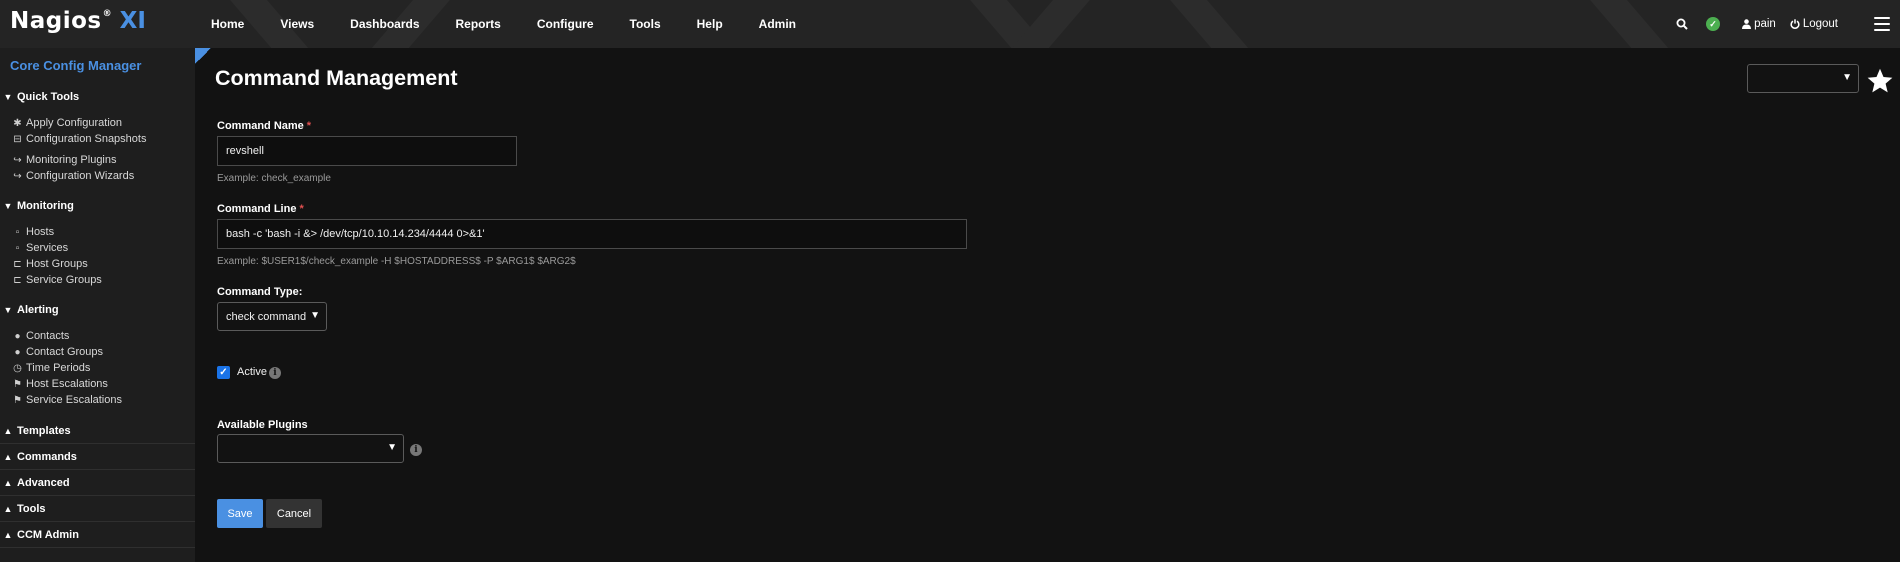 Image resolution: width=1900 pixels, height=562 pixels. I want to click on sidebar-item-label: Configuration Snapshots, so click(86, 139).